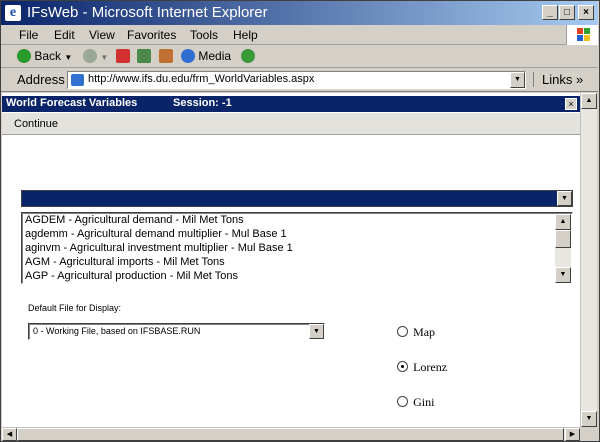 This screenshot has width=600, height=442. I want to click on back-button: Back ▼, so click(44, 57).